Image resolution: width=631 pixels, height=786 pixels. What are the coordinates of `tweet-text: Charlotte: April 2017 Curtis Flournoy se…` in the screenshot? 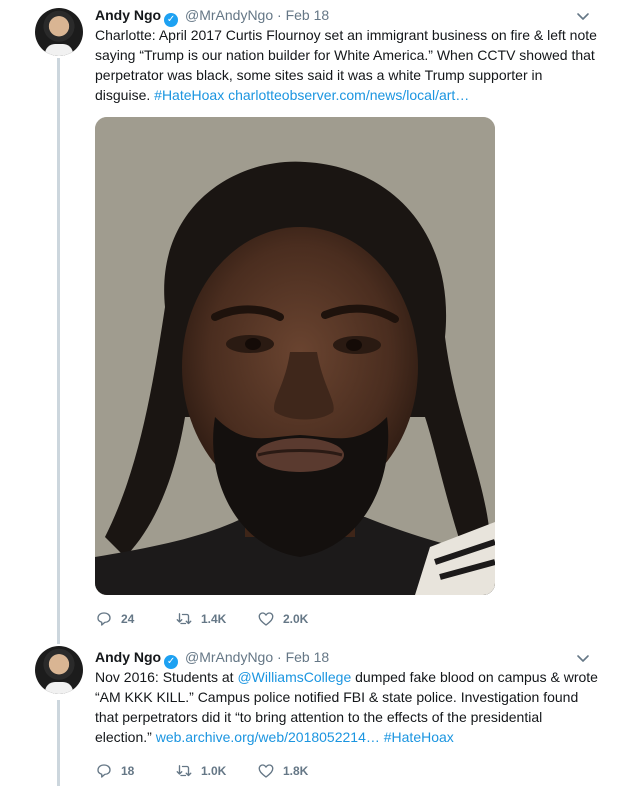 It's located at (347, 65).